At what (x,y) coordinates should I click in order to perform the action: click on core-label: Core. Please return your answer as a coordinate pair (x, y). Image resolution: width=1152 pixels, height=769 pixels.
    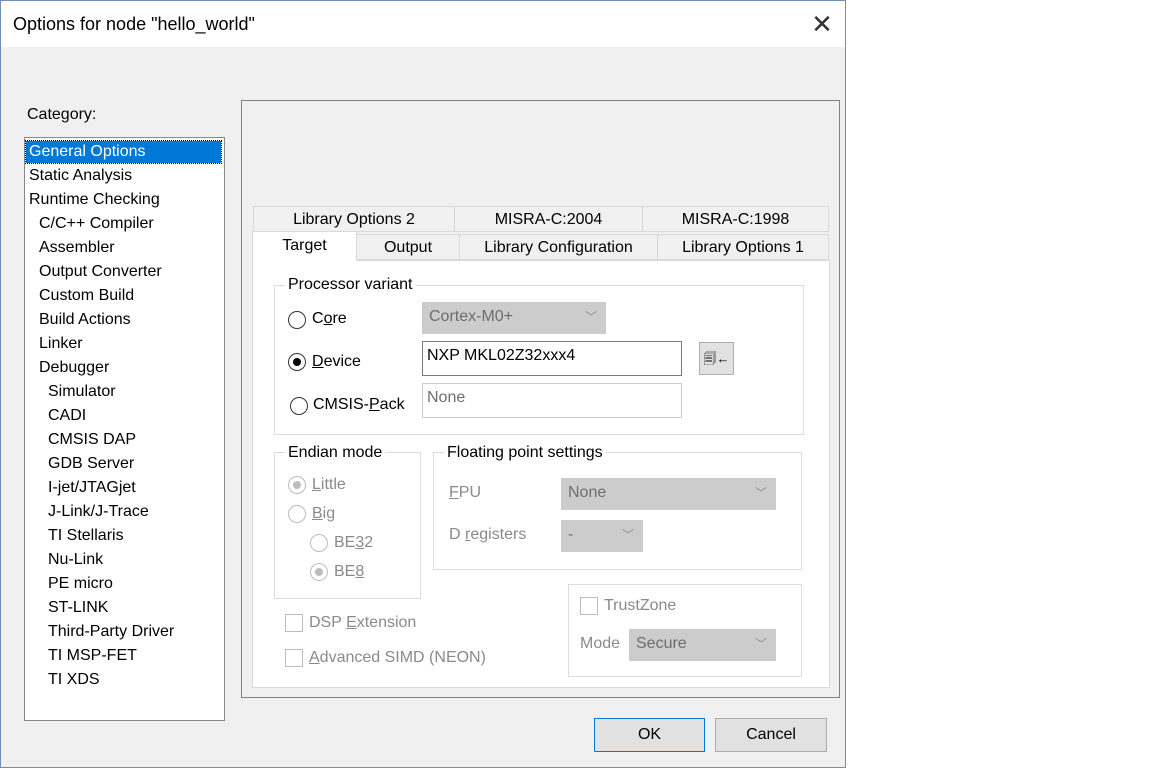
    Looking at the image, I should click on (329, 318).